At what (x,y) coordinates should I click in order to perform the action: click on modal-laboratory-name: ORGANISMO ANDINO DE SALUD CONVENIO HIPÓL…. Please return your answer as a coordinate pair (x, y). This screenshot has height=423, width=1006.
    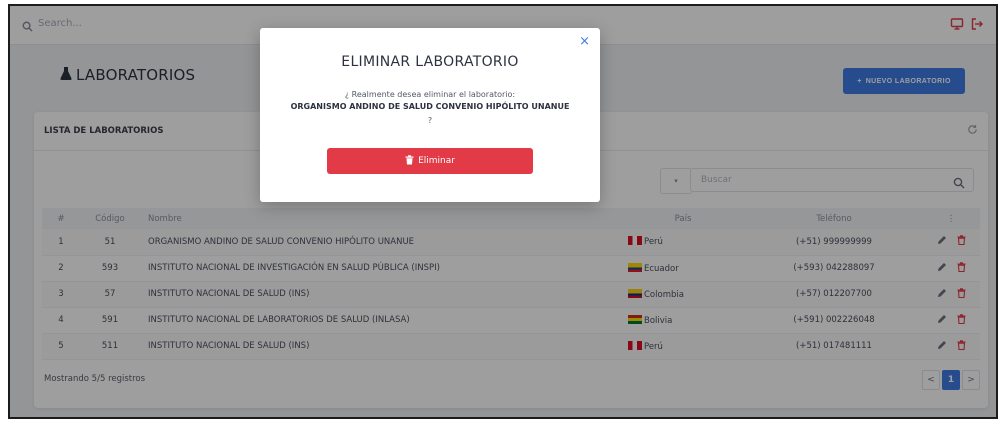
    Looking at the image, I should click on (430, 106).